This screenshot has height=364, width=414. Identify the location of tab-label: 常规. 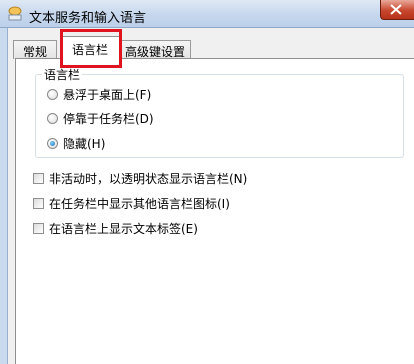
(34, 52).